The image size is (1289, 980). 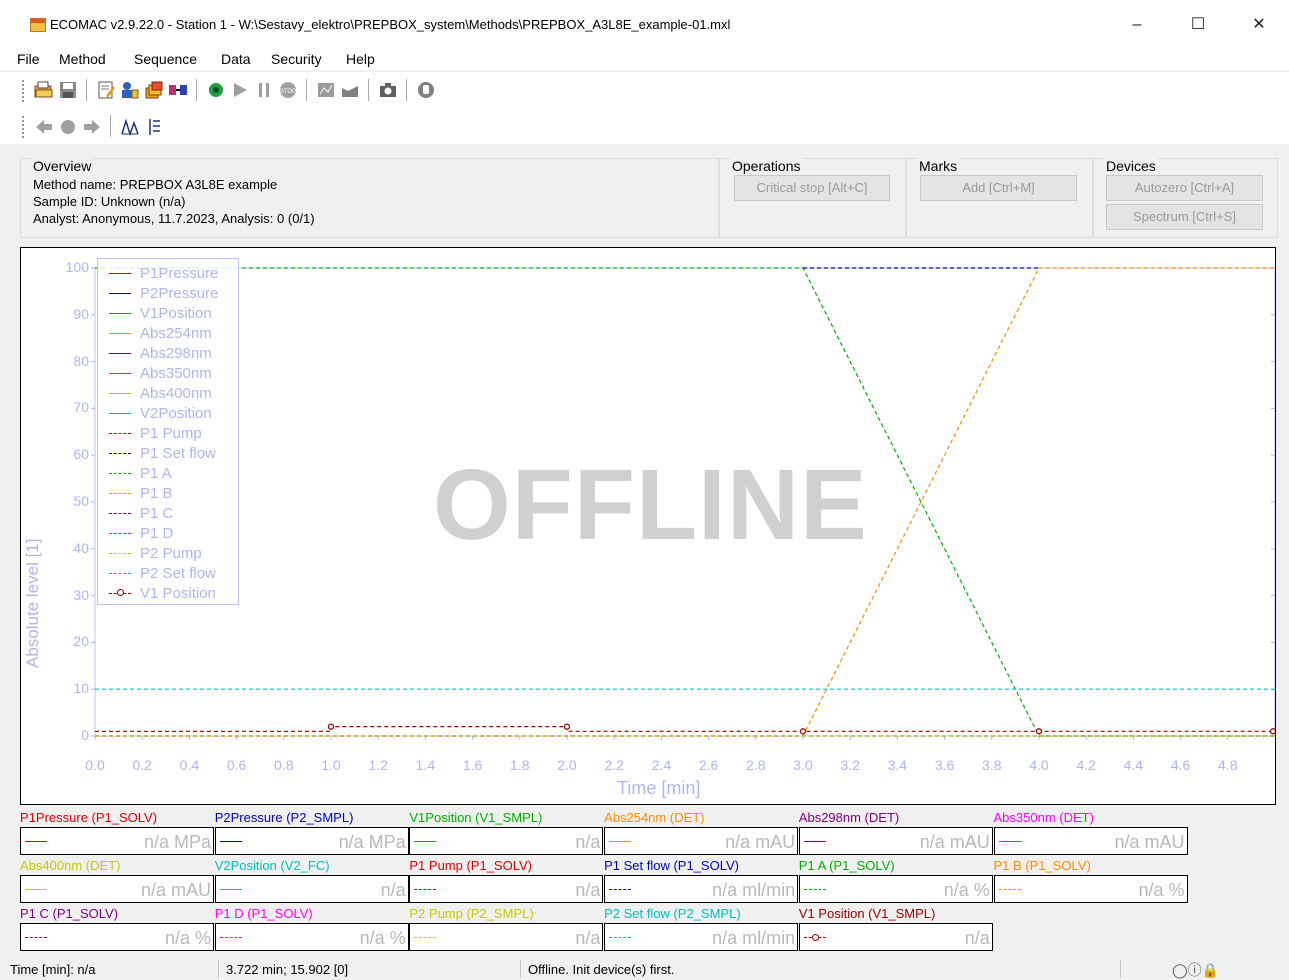 I want to click on hand-stop-icon, so click(x=426, y=90).